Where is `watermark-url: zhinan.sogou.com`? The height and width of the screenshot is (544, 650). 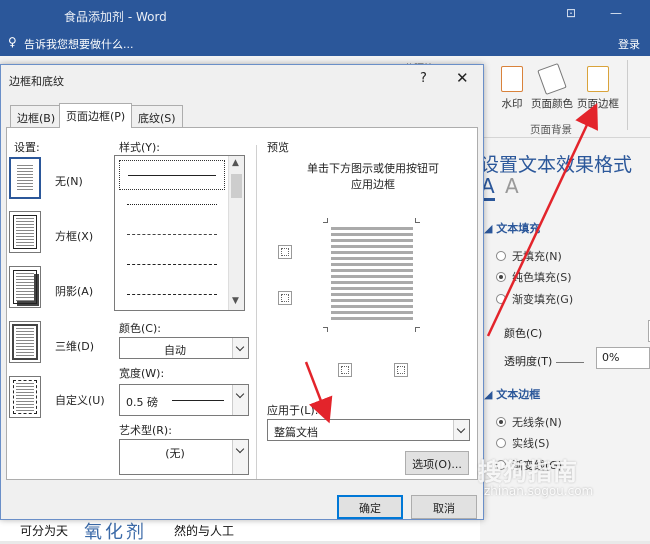
watermark-url: zhinan.sogou.com is located at coordinates (539, 491).